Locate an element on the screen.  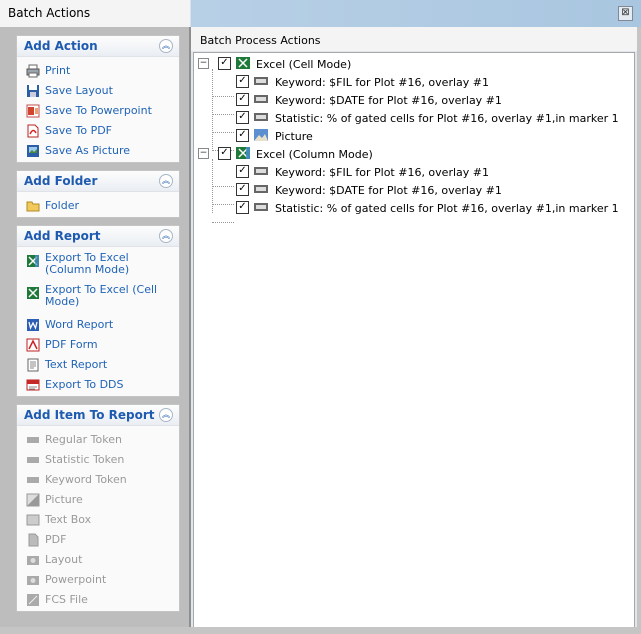
window-title: Batch Actions is located at coordinates (49, 13).